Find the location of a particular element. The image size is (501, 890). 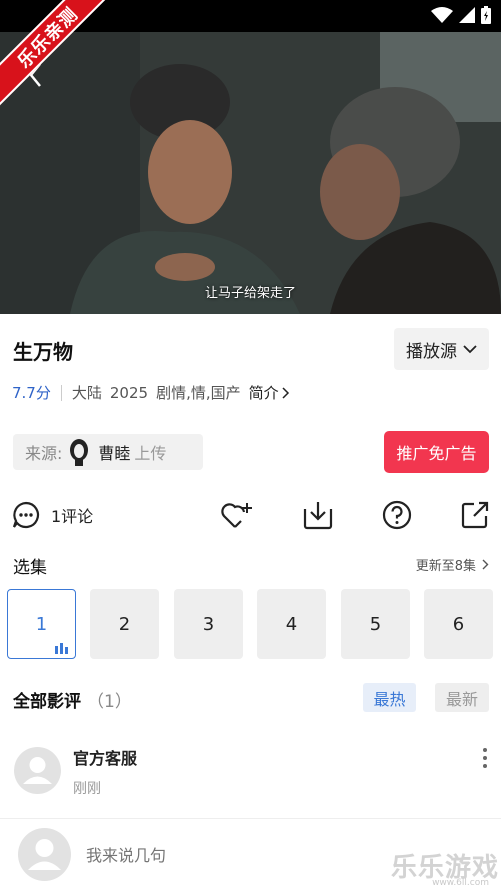

episode-button-2: 2 is located at coordinates (124, 624).